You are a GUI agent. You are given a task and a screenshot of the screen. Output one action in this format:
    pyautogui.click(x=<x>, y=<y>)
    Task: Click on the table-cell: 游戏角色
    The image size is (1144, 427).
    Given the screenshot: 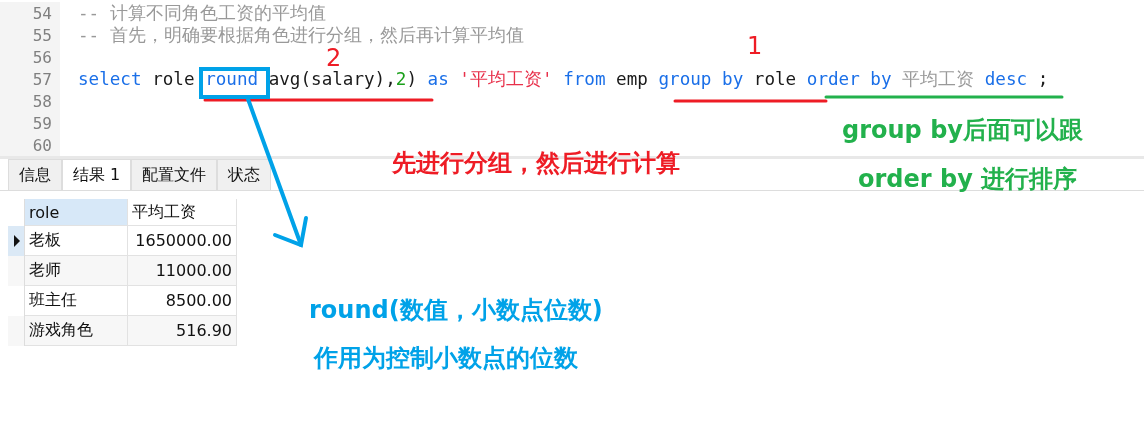 What is the action you would take?
    pyautogui.click(x=76, y=331)
    